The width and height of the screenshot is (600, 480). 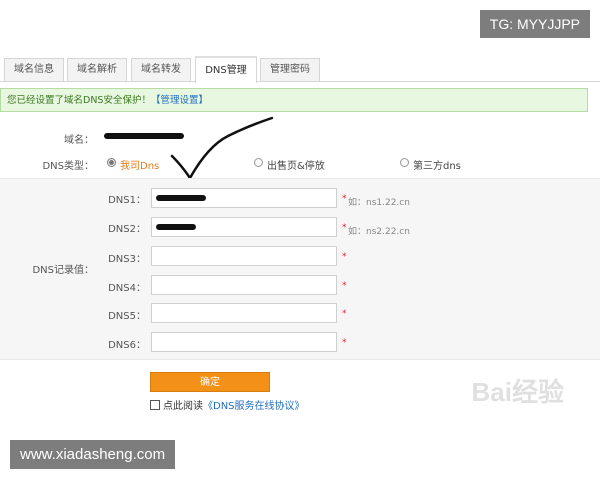 I want to click on radio-third-party-dns, so click(x=404, y=162).